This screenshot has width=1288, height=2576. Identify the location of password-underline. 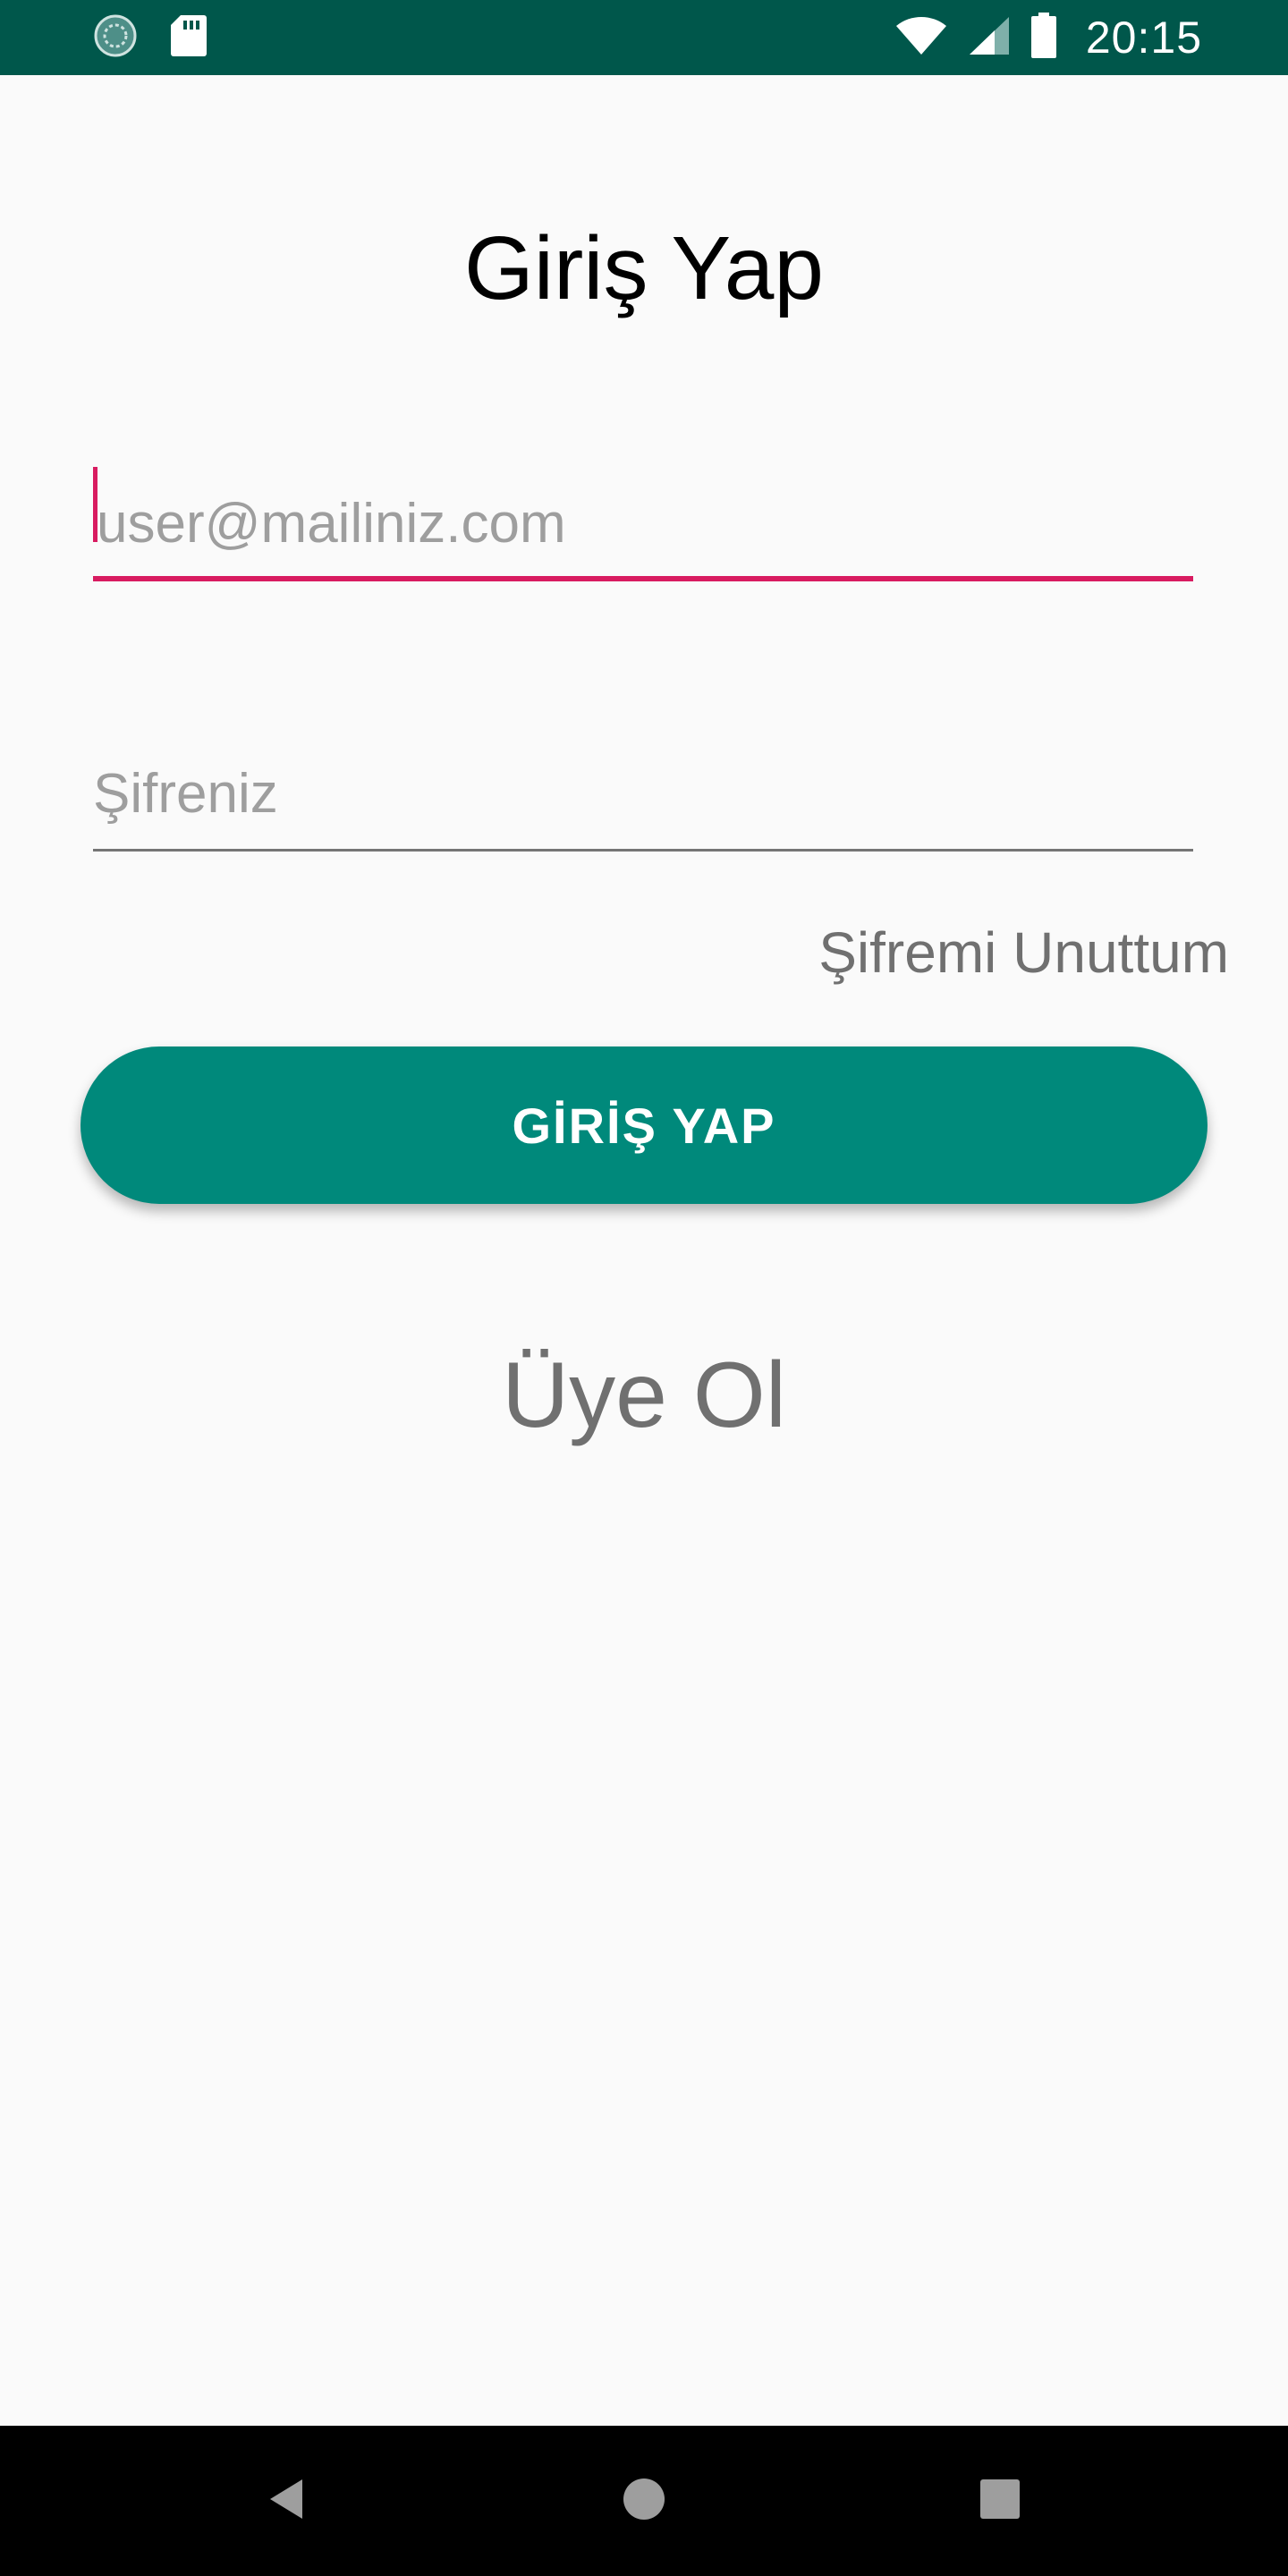
(643, 850).